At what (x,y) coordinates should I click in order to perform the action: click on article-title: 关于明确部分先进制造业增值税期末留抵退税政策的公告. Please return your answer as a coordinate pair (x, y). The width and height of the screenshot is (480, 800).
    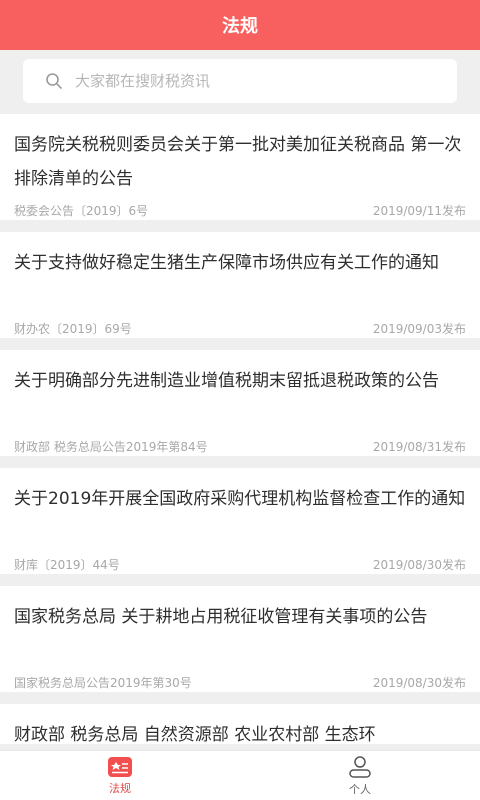
    Looking at the image, I should click on (226, 381).